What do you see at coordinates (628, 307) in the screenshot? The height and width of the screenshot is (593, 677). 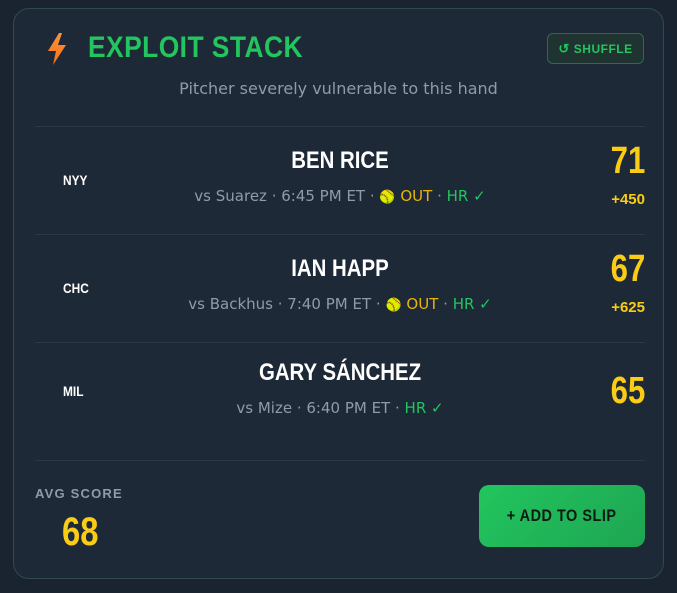 I see `player-odds: +625` at bounding box center [628, 307].